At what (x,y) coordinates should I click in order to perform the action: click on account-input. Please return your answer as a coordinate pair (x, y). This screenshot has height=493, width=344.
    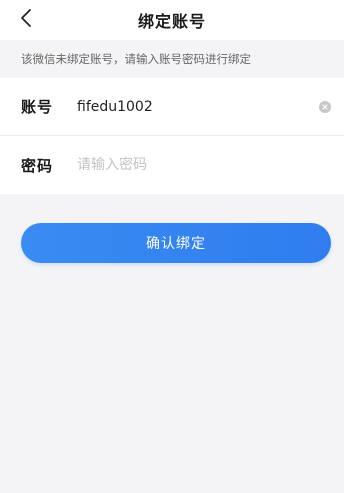
    Looking at the image, I should click on (210, 106).